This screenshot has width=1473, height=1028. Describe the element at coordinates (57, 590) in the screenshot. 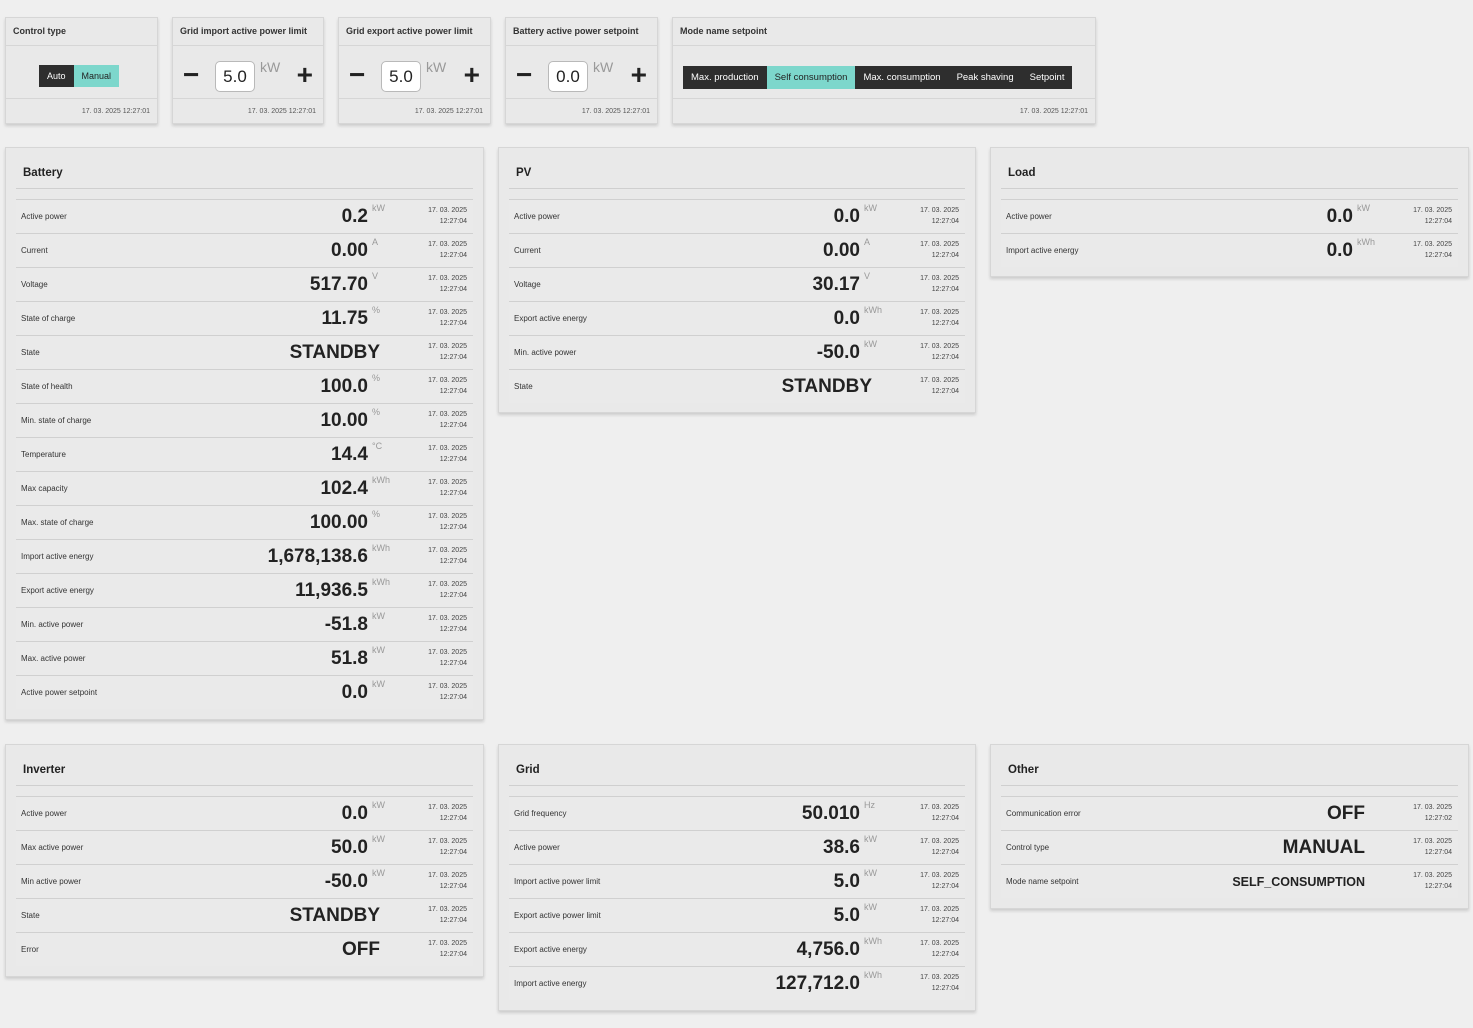

I see `row-label: Export active energy` at that location.